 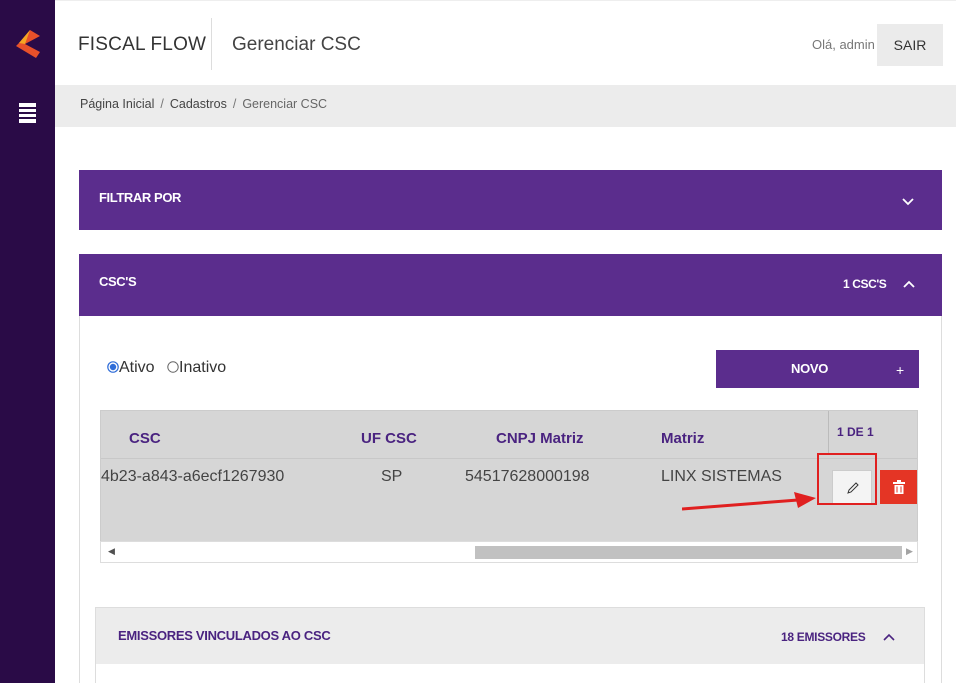 I want to click on breadcrumb-cadastros: Cadastros, so click(x=198, y=104).